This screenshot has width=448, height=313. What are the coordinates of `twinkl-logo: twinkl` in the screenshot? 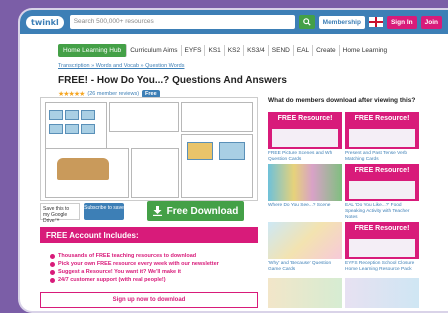 It's located at (45, 22).